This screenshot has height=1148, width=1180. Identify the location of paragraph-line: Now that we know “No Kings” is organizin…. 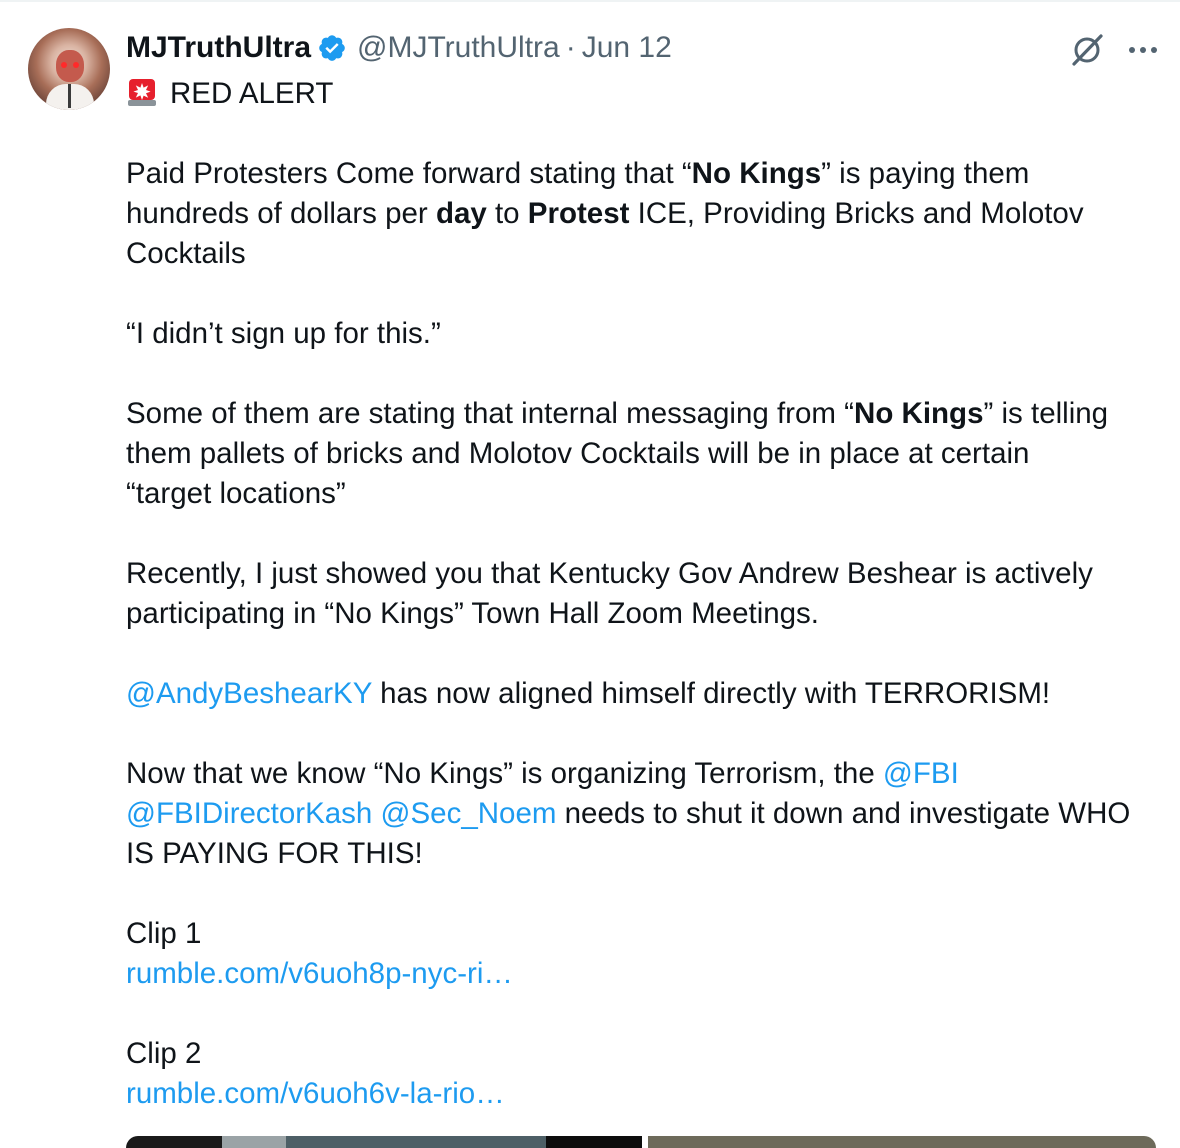
(648, 774).